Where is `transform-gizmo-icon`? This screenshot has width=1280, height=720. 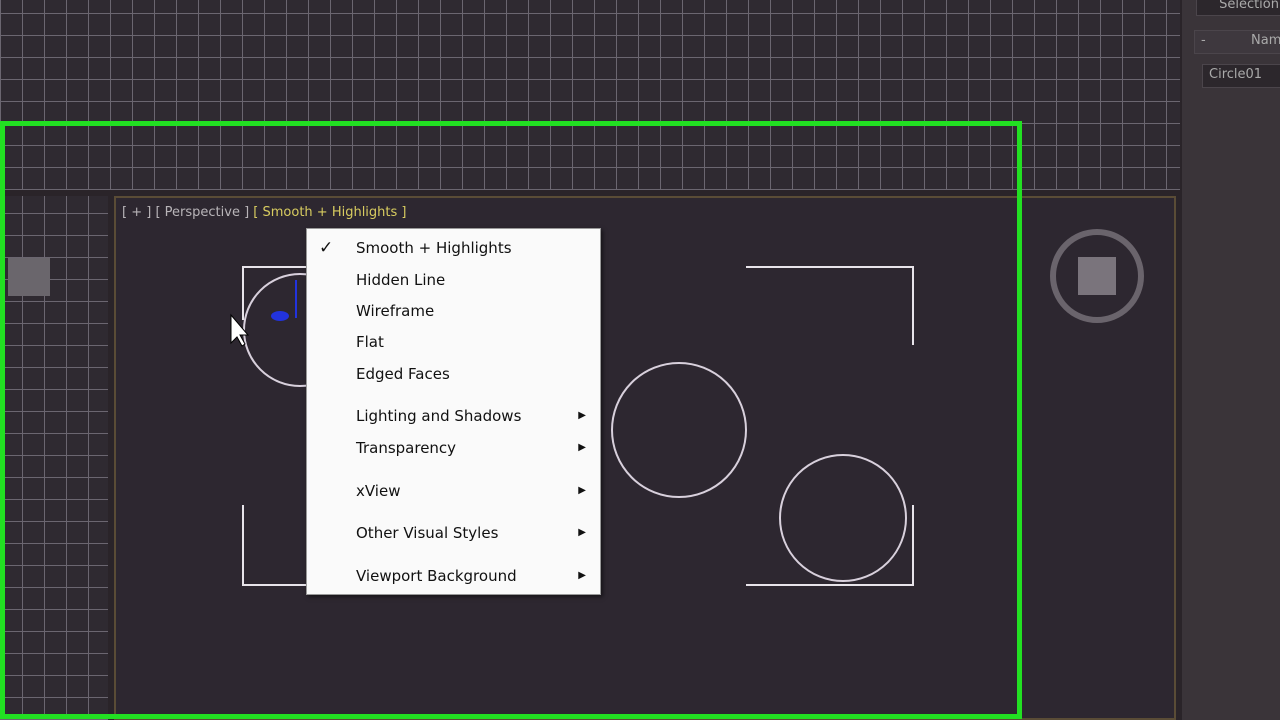
transform-gizmo-icon is located at coordinates (280, 316).